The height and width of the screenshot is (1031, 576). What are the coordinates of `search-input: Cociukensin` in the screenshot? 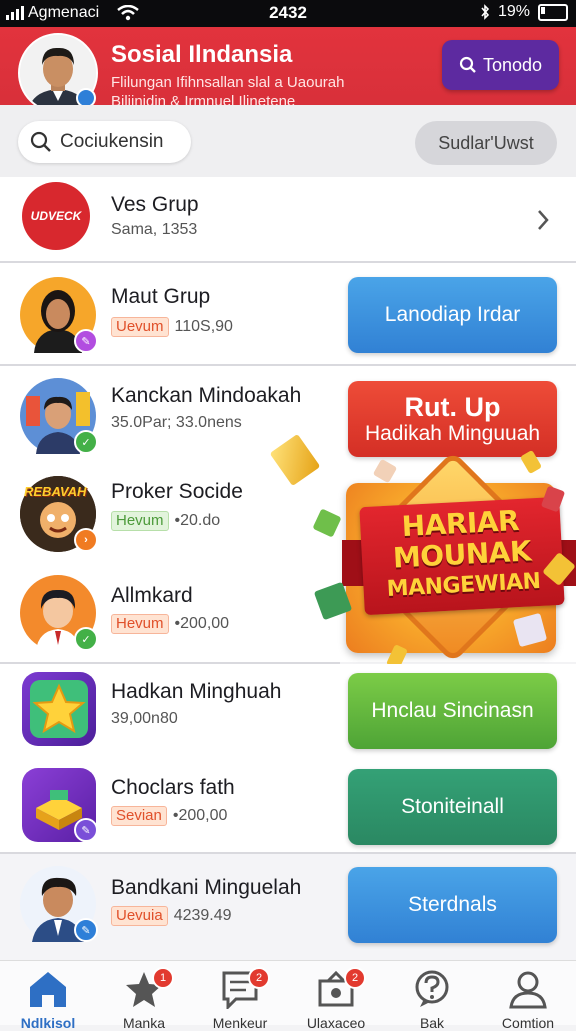 It's located at (104, 142).